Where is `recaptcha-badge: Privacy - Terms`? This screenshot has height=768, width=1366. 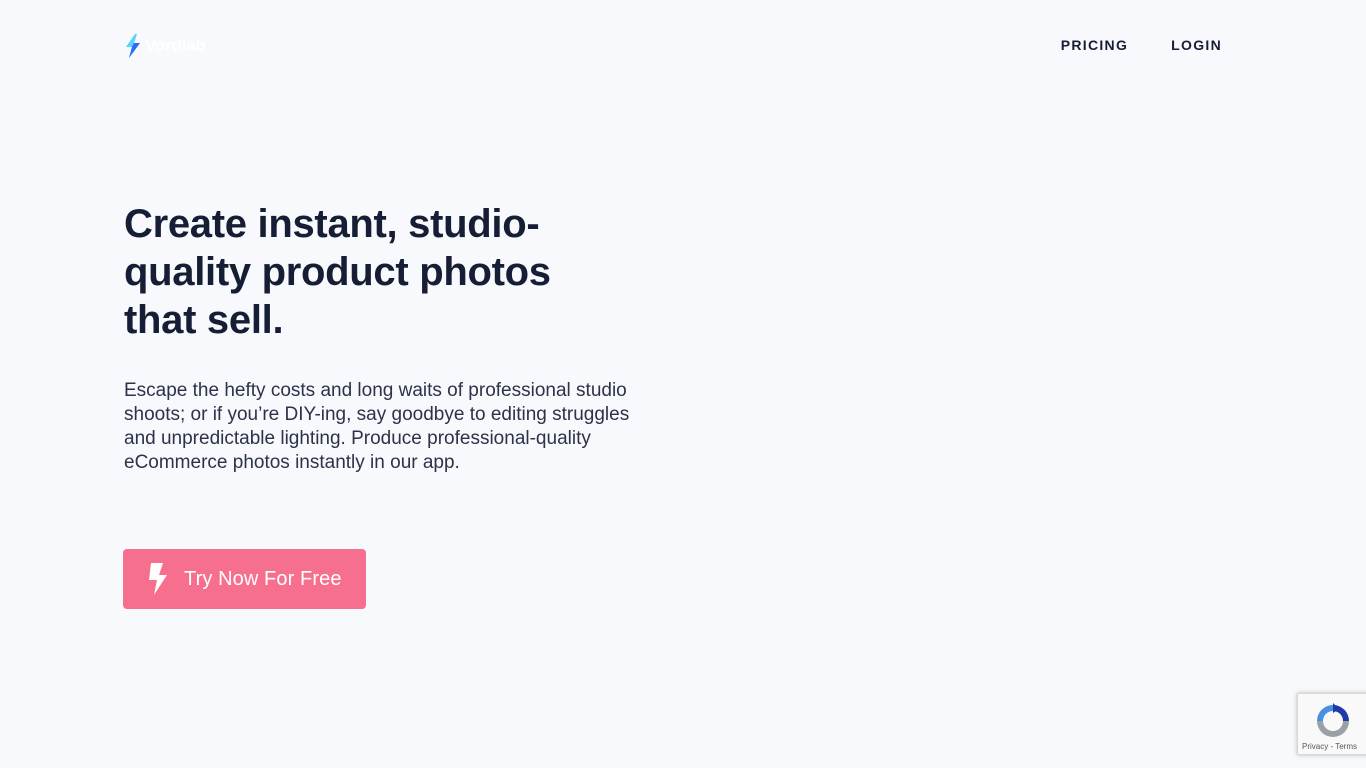
recaptcha-badge: Privacy - Terms is located at coordinates (1331, 724).